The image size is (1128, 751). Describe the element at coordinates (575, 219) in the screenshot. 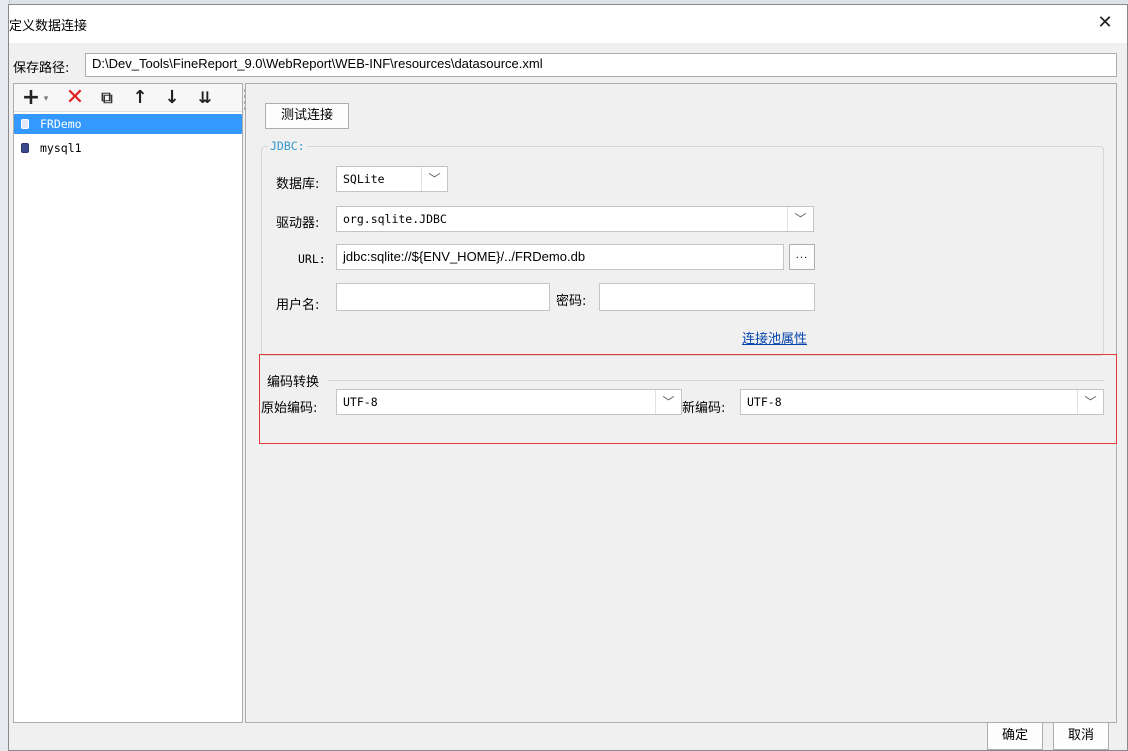

I see `driver-select: org.sqlite.JDBC ﹀` at that location.